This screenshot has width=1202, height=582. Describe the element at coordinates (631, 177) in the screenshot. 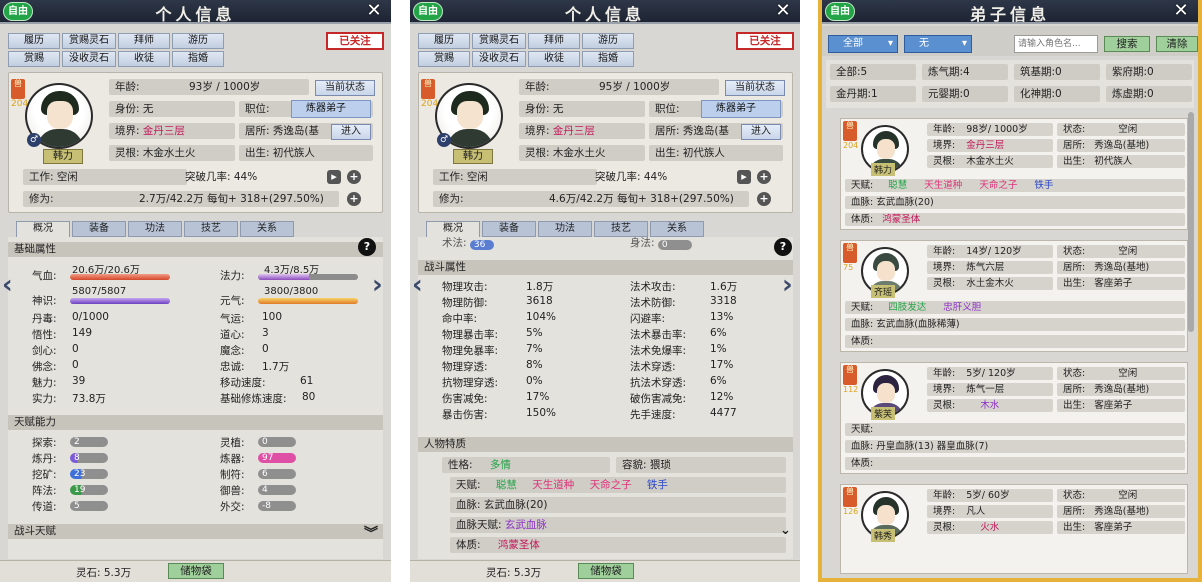

I see `breakthrough-rate: 突破几率: 44%` at that location.